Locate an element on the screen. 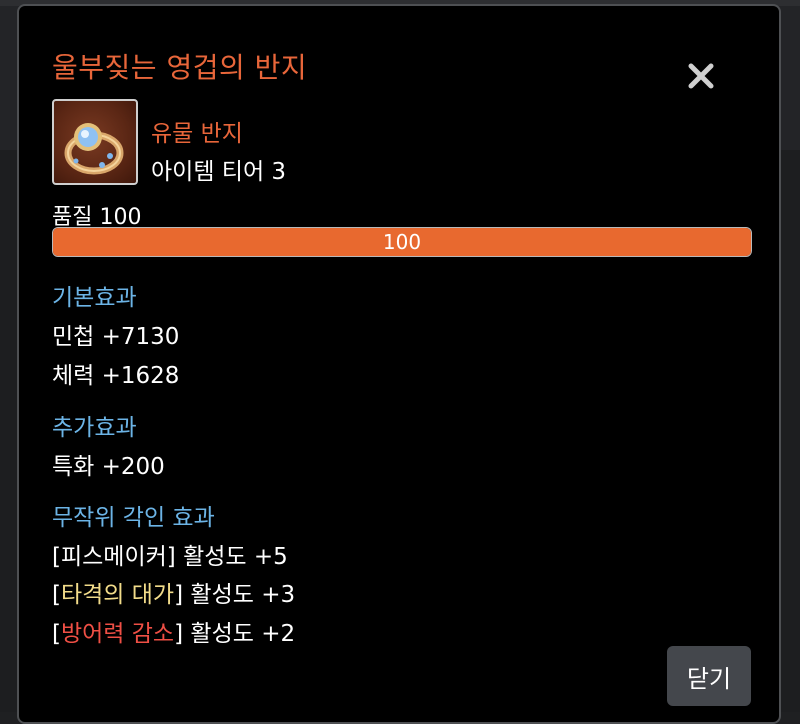 This screenshot has height=724, width=800. close-icon-button is located at coordinates (701, 76).